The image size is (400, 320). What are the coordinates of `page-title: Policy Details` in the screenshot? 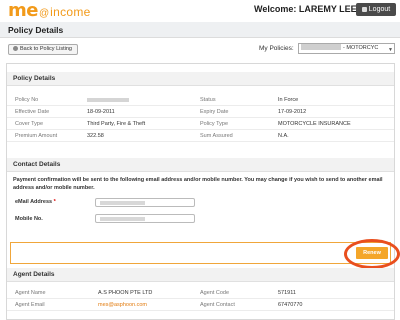 It's located at (36, 30).